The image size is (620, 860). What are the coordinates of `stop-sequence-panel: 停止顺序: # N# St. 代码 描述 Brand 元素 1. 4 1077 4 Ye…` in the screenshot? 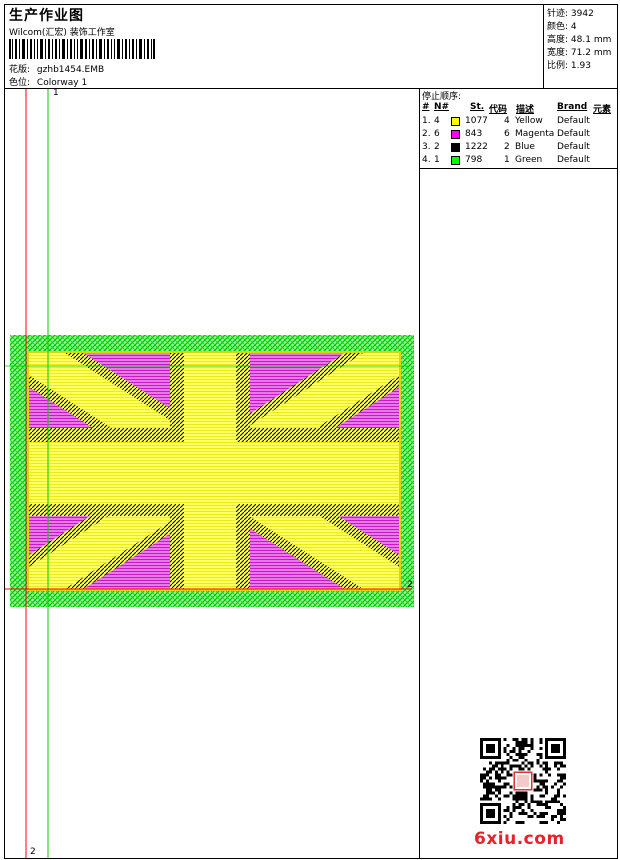 It's located at (518, 129).